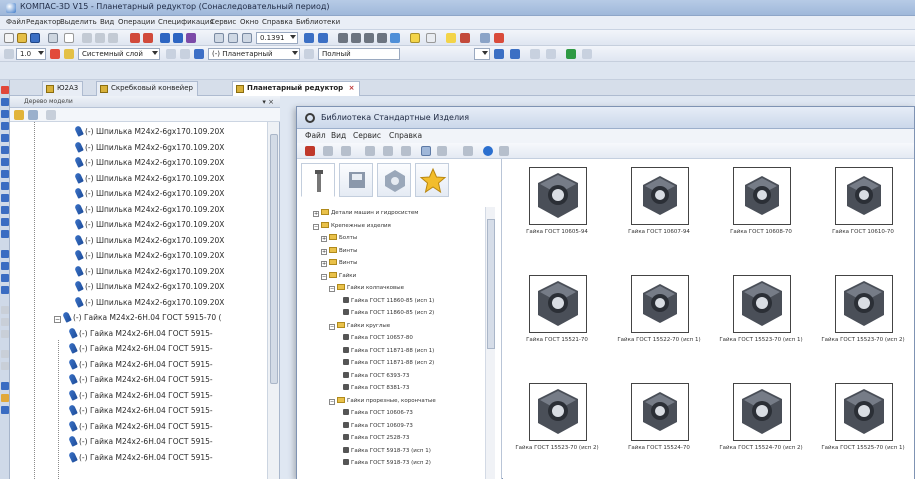 Image resolution: width=915 pixels, height=479 pixels. Describe the element at coordinates (249, 22) in the screenshot. I see `menu-window: Окно` at that location.